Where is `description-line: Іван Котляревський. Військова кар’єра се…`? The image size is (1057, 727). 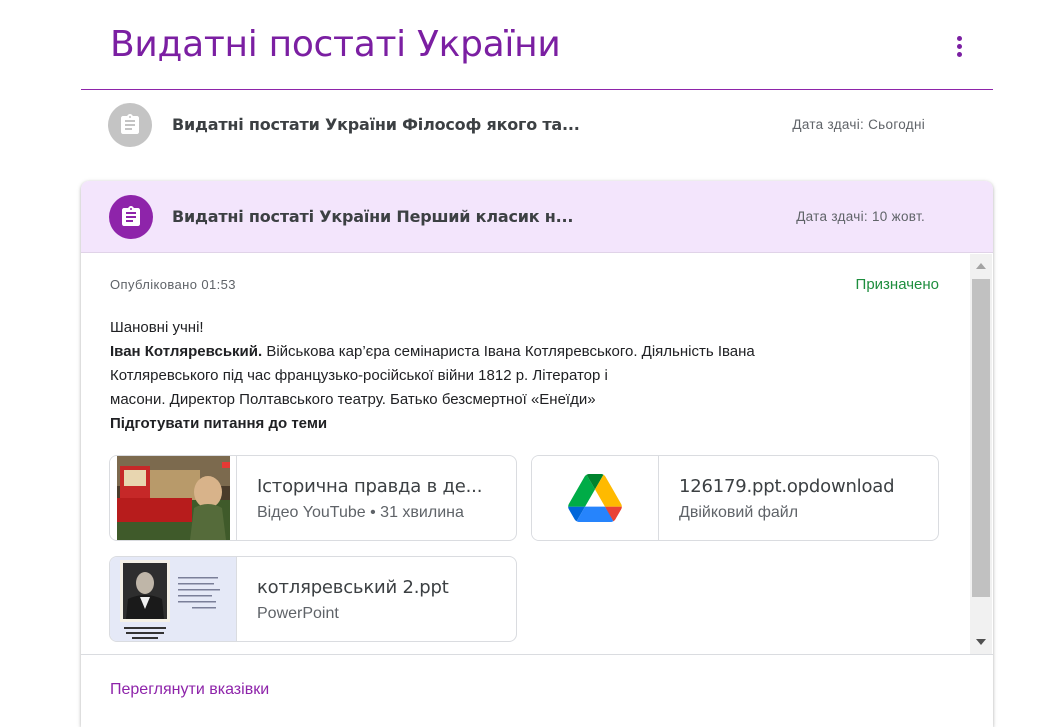 description-line: Іван Котляревський. Військова кар’єра се… is located at coordinates (432, 351).